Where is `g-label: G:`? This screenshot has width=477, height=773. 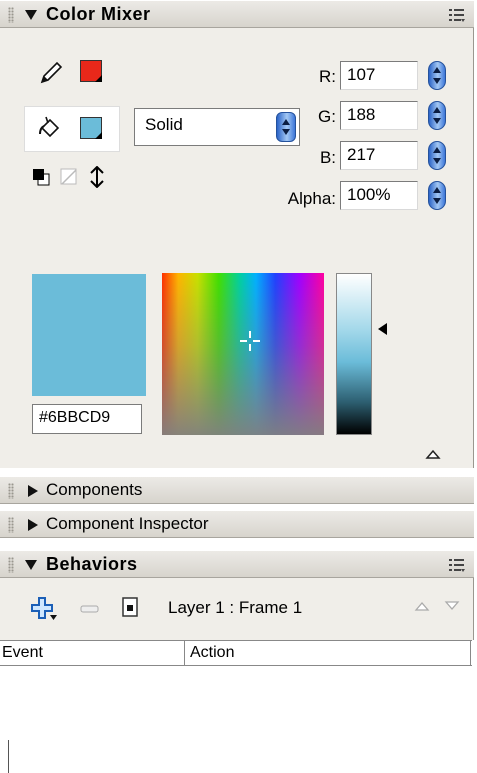
g-label: G: is located at coordinates (327, 116).